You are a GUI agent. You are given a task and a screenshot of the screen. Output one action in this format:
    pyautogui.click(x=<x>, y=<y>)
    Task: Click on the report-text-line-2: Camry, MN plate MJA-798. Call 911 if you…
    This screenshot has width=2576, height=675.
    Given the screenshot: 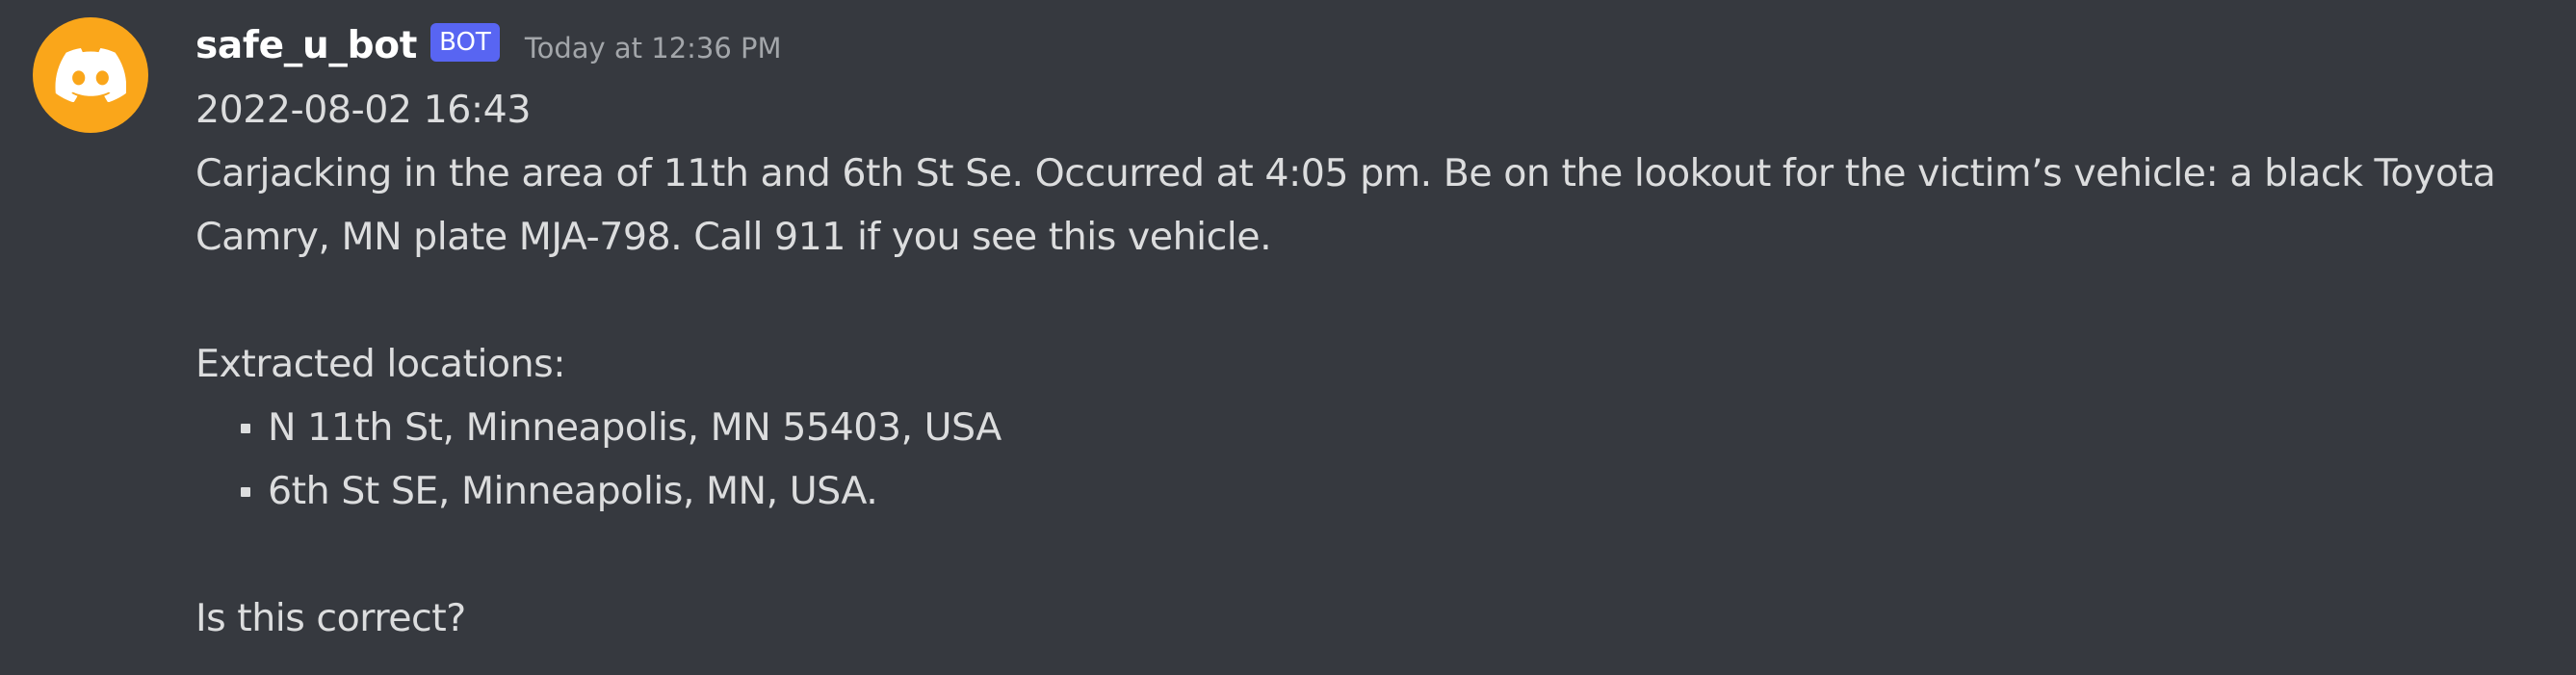 What is the action you would take?
    pyautogui.click(x=733, y=237)
    